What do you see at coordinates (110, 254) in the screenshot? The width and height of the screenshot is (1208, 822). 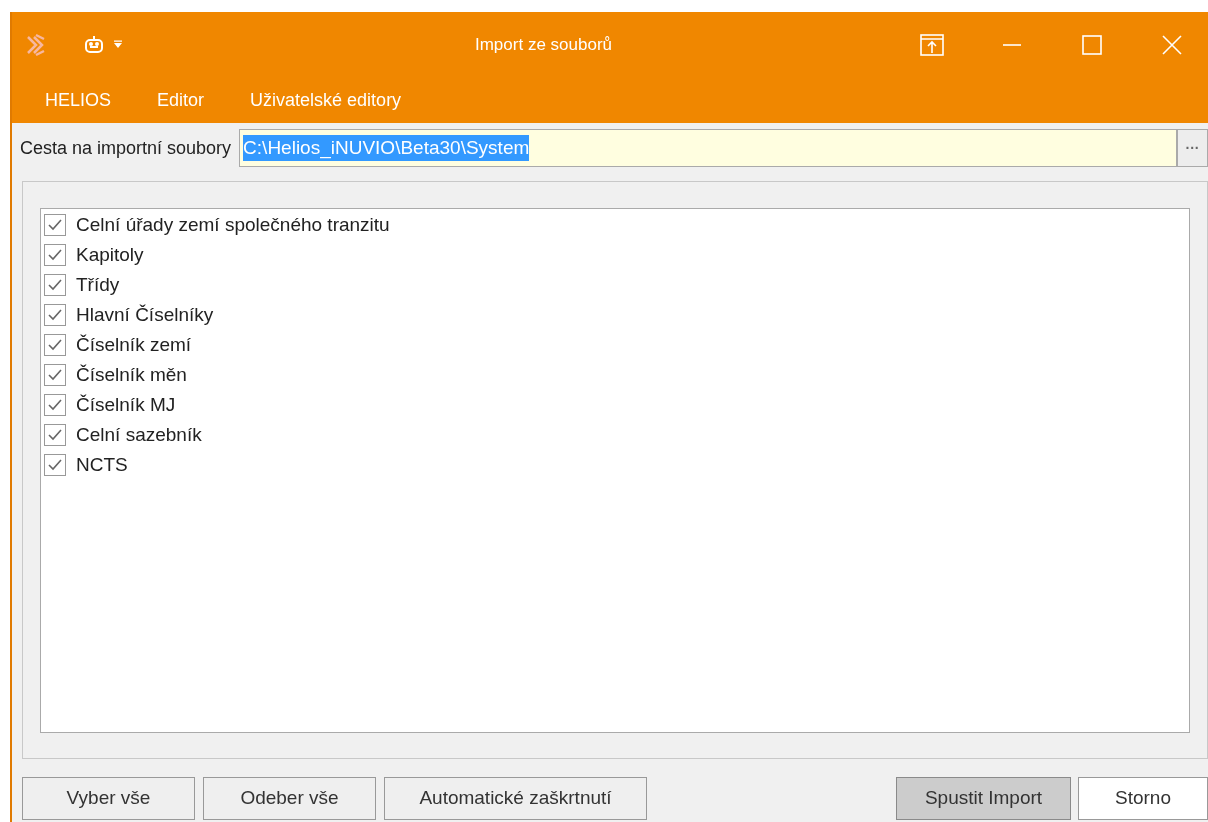 I see `item-label: Kapitoly` at bounding box center [110, 254].